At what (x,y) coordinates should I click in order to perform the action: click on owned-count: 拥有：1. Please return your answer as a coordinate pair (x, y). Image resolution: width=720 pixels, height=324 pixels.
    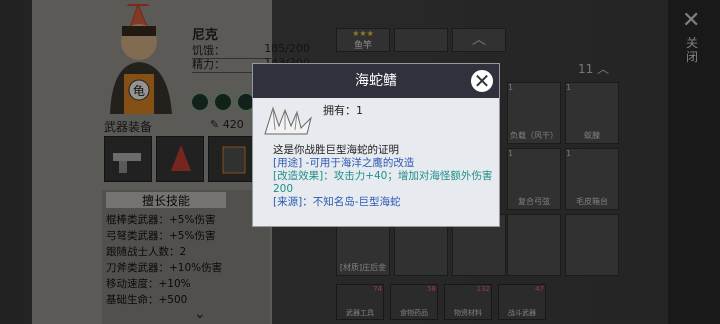
    Looking at the image, I should click on (343, 110).